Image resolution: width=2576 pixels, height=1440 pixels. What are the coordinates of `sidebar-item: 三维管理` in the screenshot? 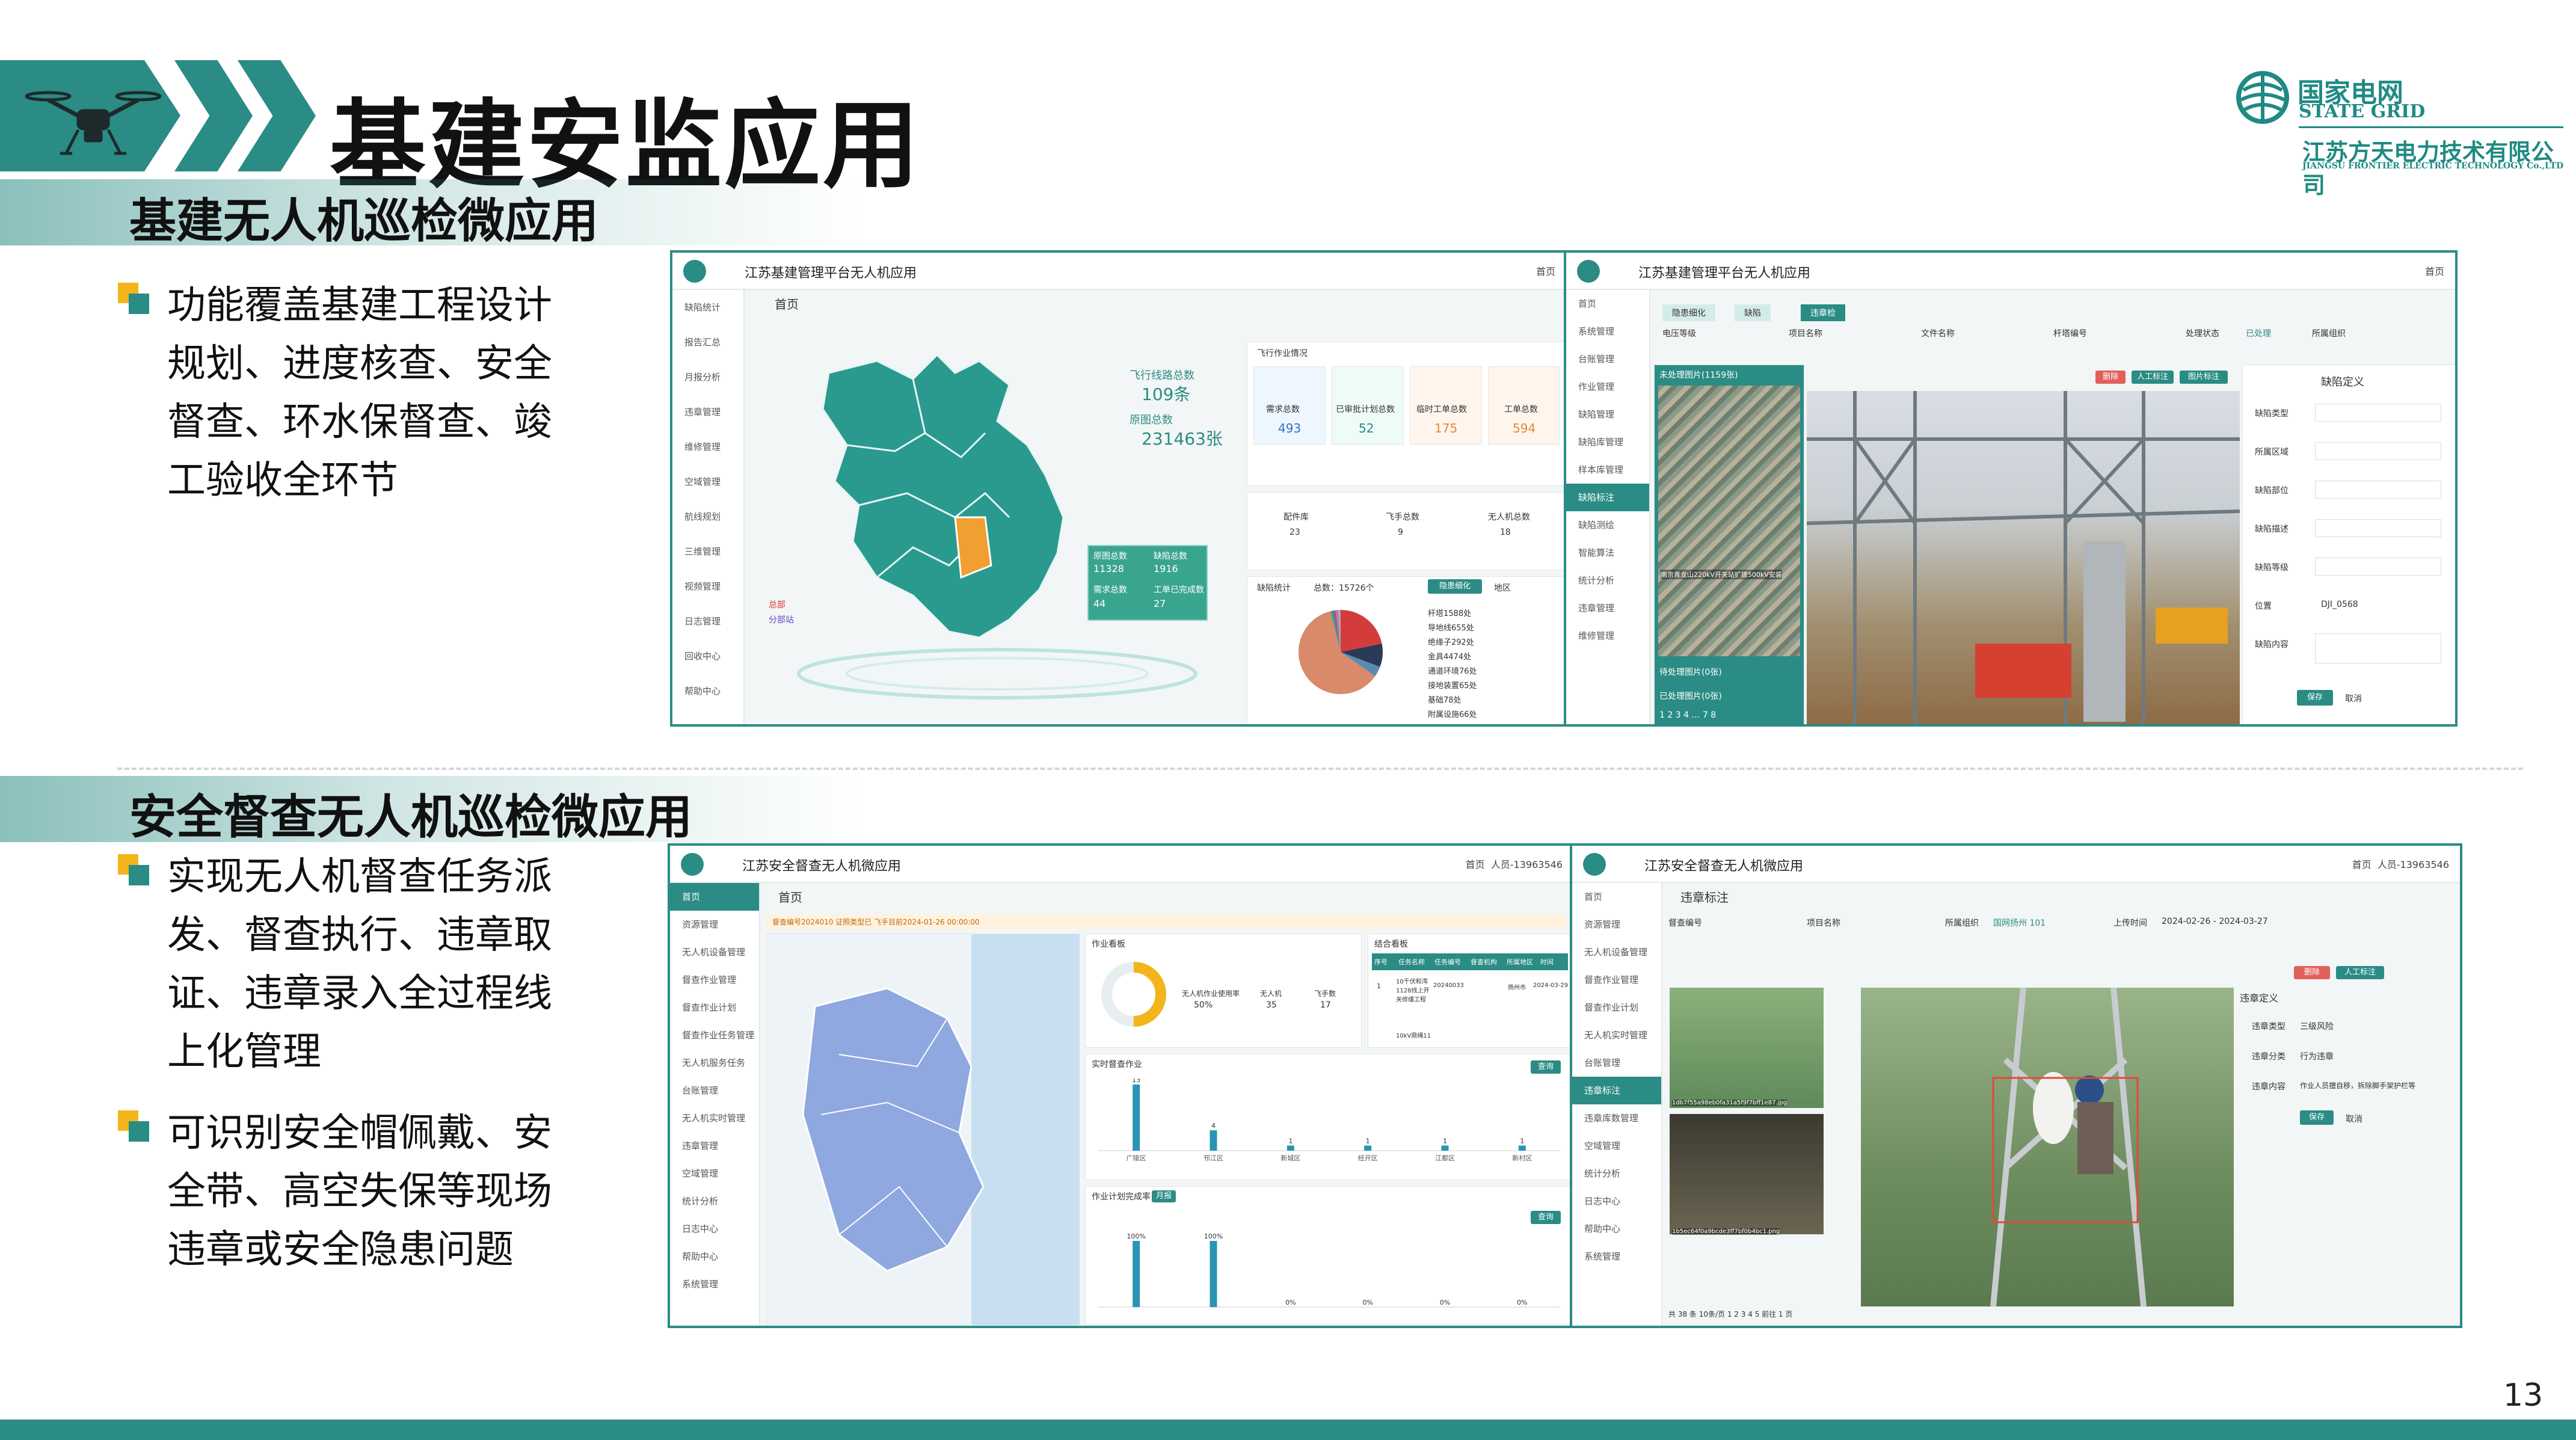 It's located at (707, 551).